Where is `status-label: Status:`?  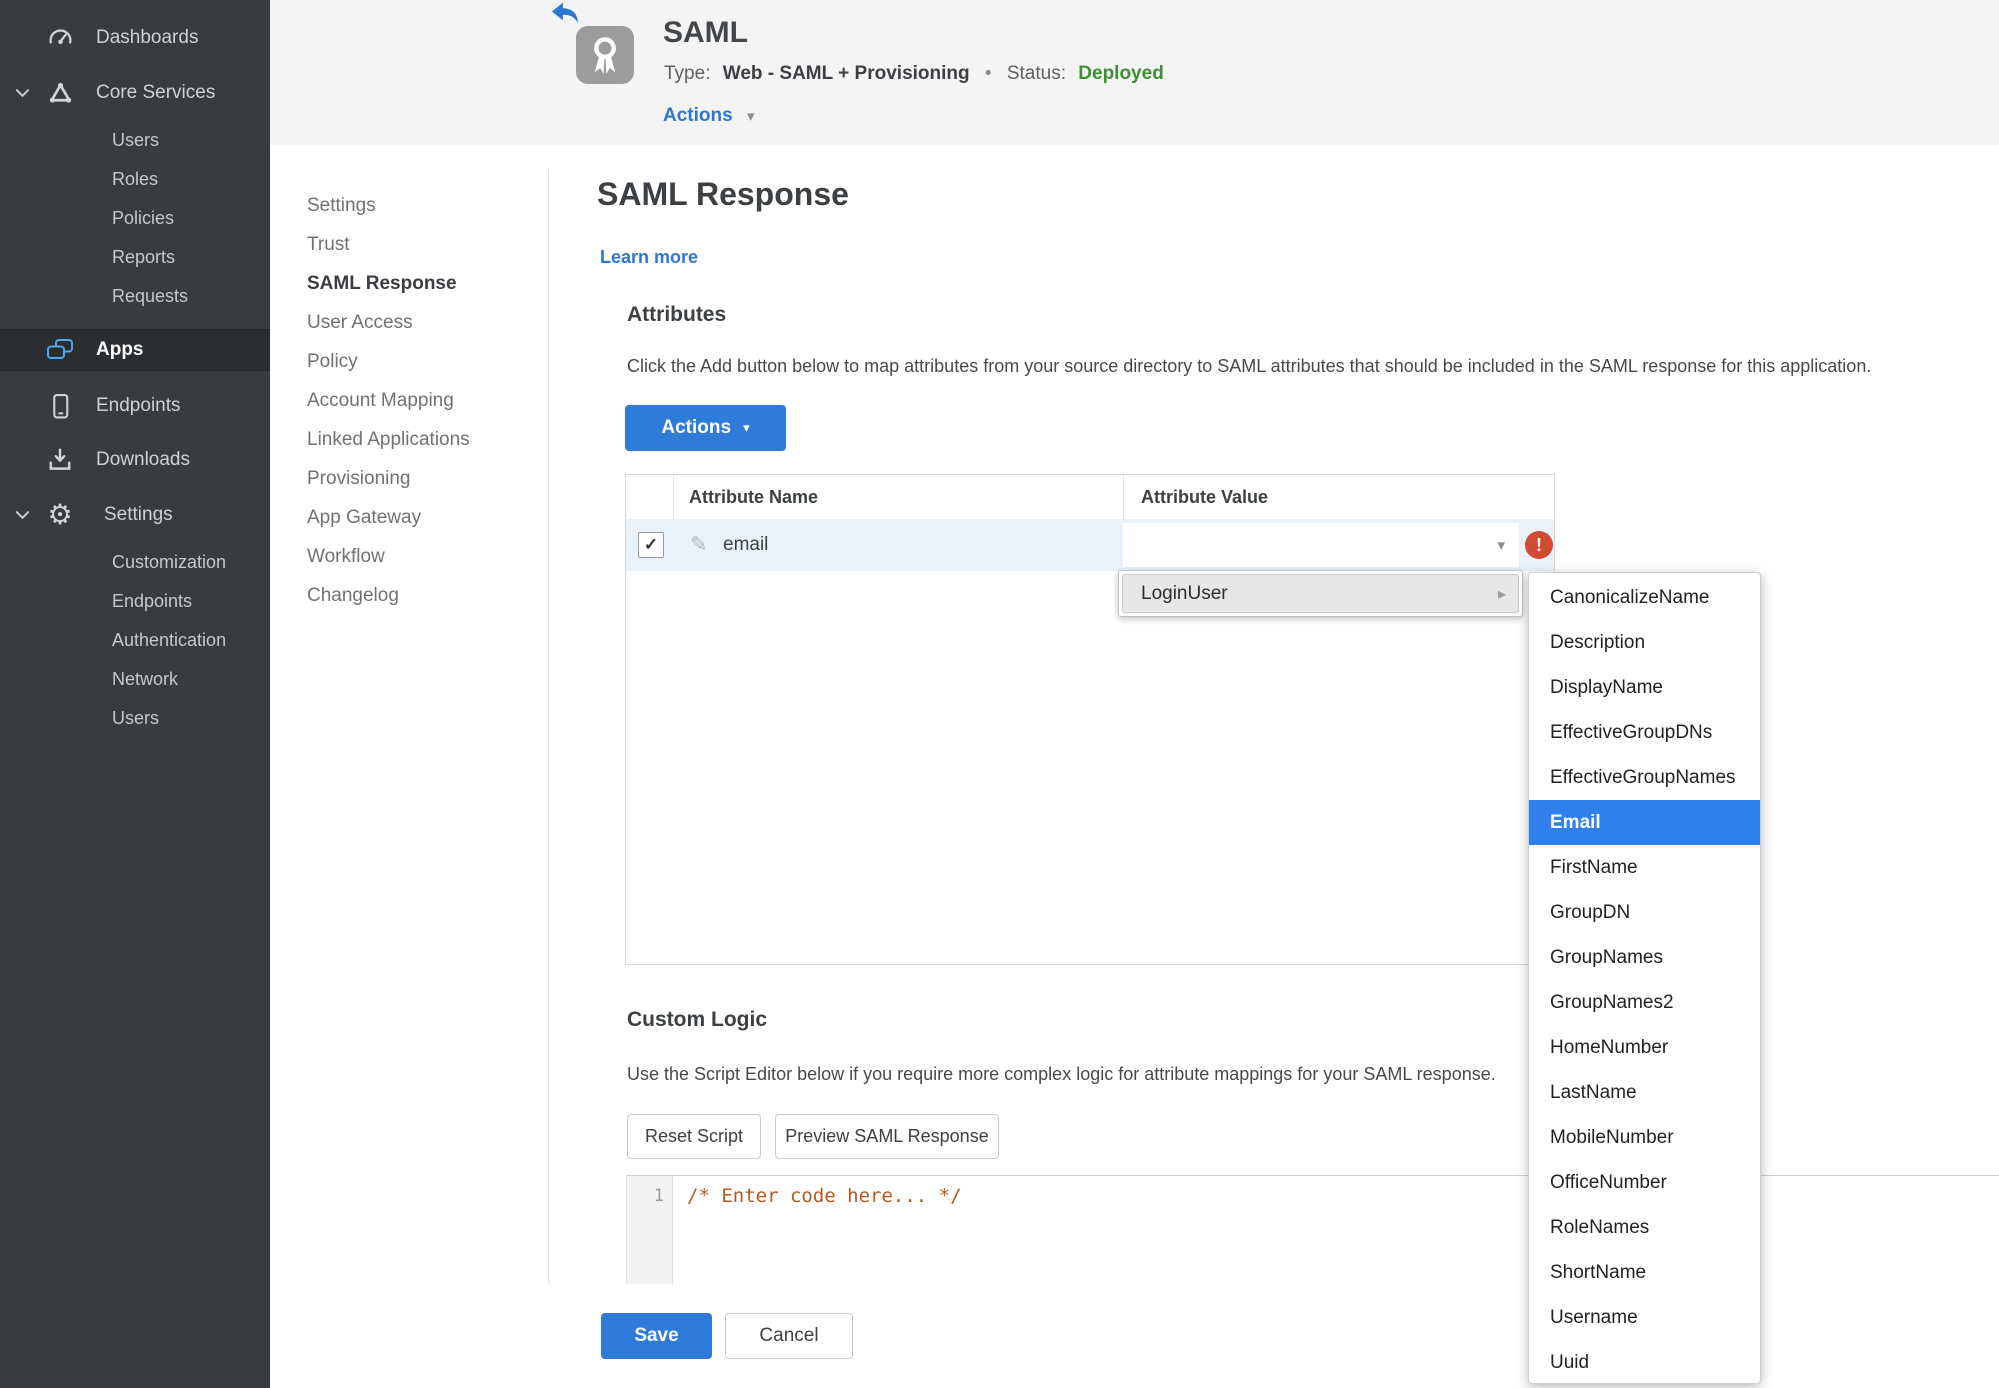
status-label: Status: is located at coordinates (1036, 73).